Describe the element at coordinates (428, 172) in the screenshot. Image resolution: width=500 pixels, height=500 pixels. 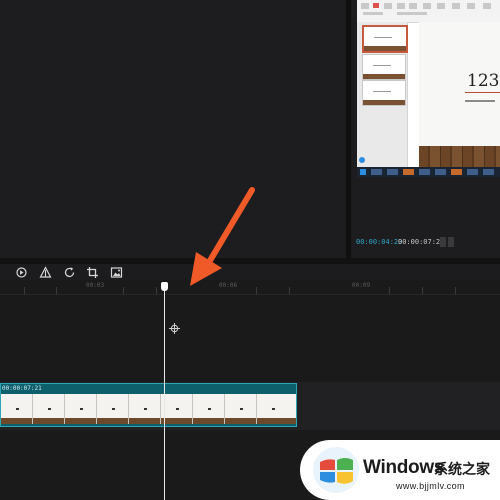
I see `preview-taskbar` at that location.